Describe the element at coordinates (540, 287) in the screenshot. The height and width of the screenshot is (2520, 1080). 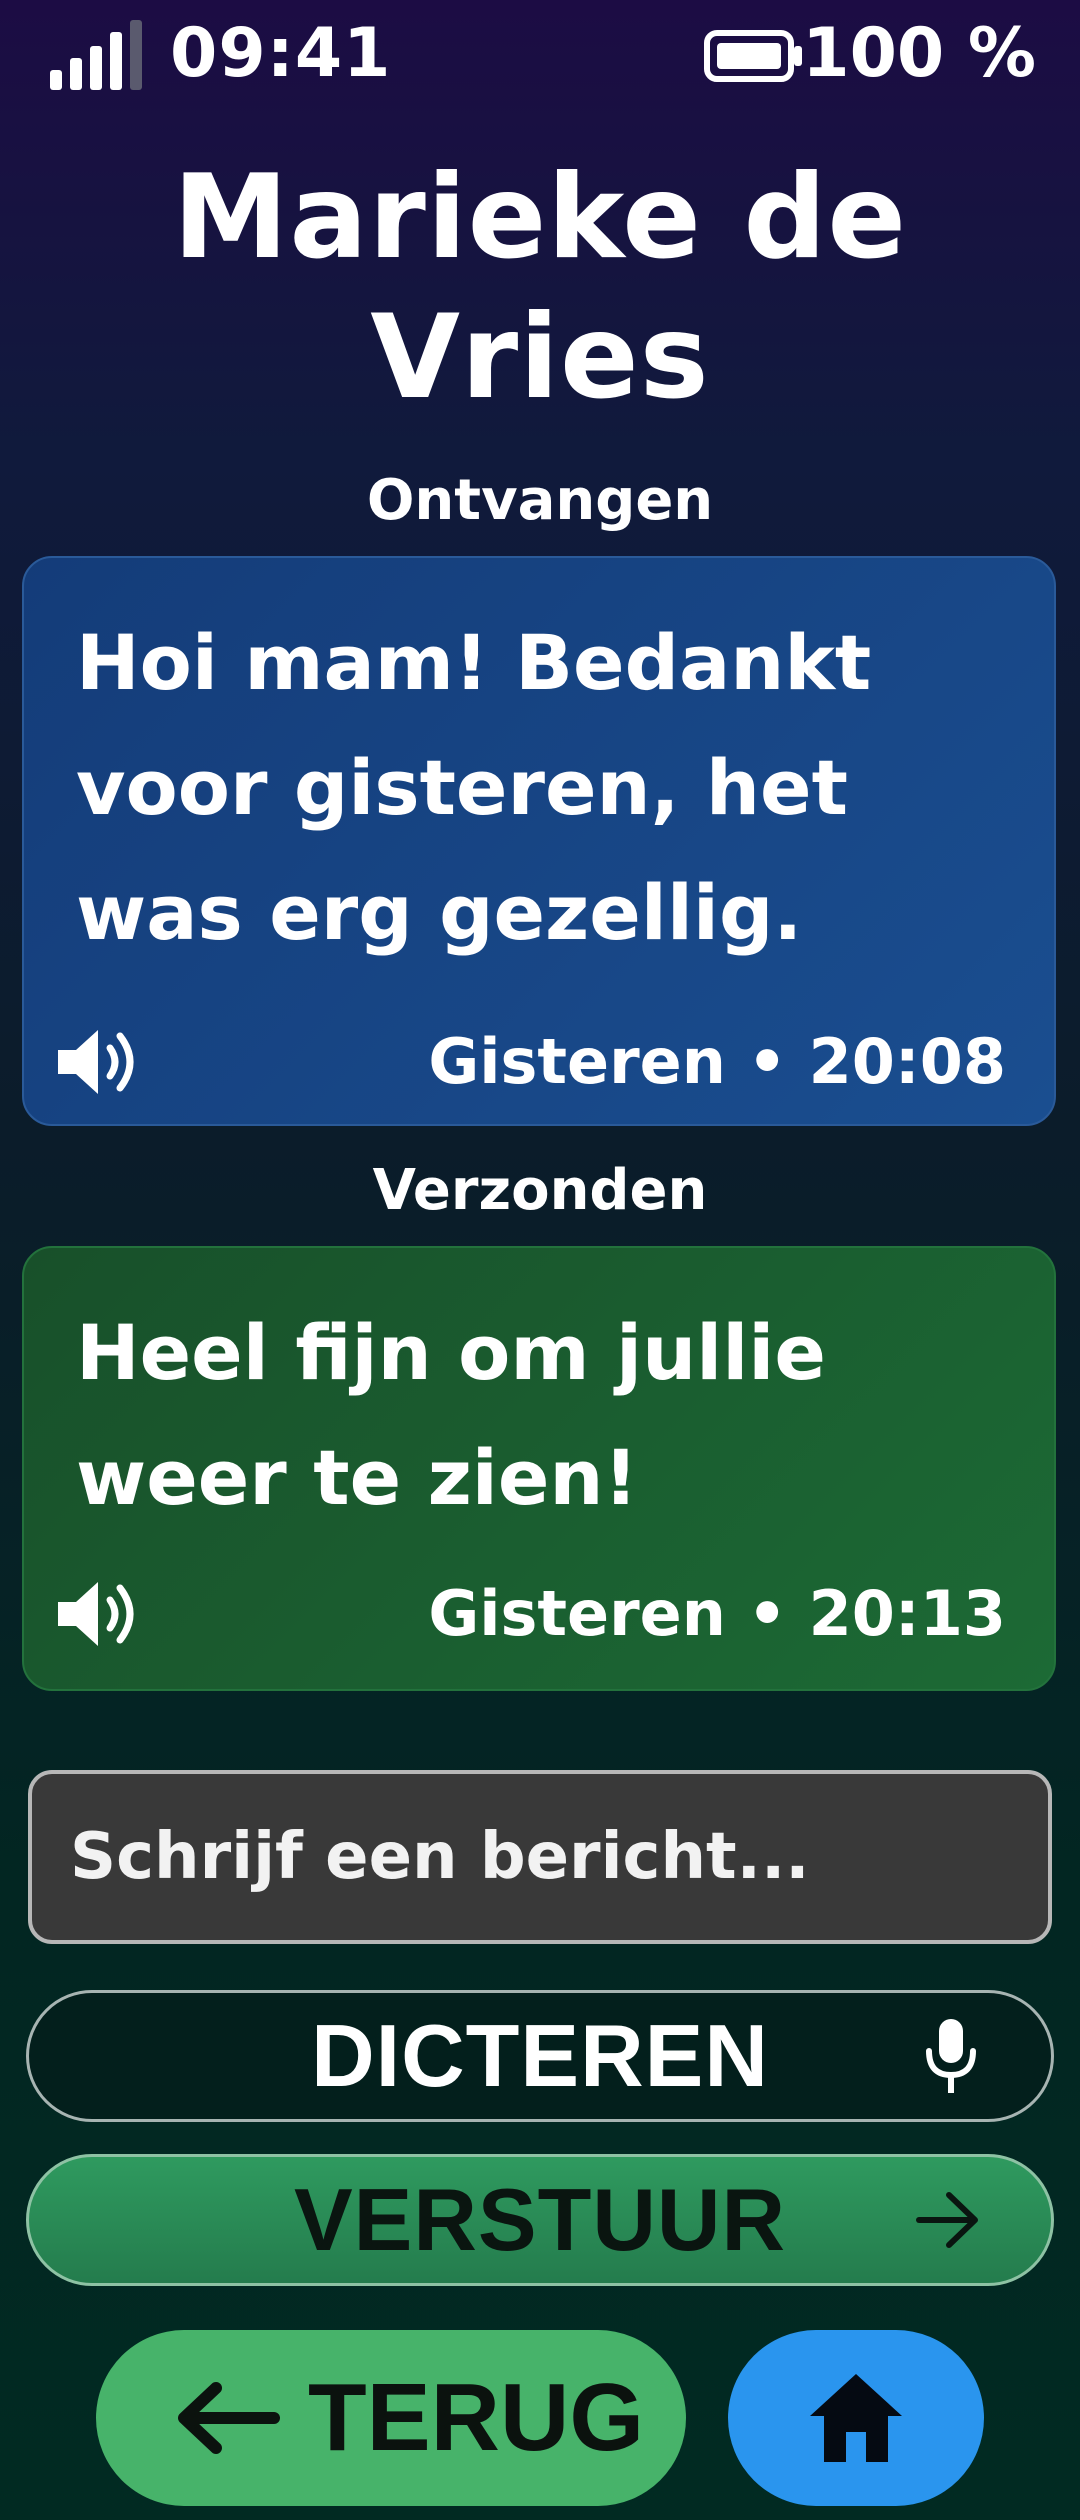
I see `contact-name: Marieke de Vries` at that location.